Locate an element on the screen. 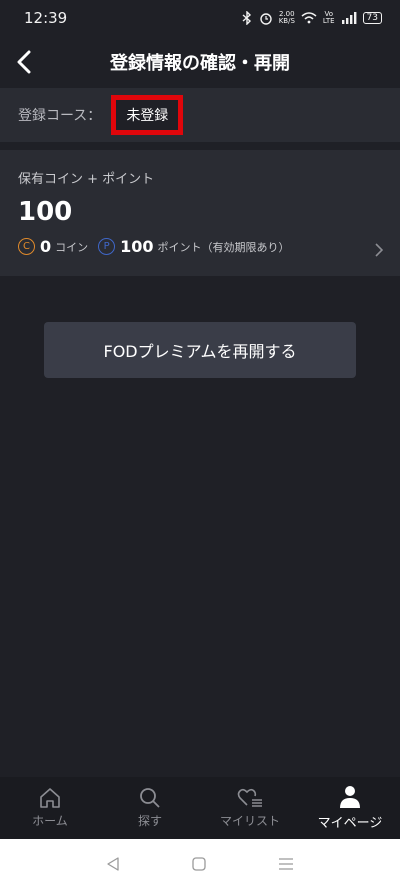 This screenshot has width=400, height=888. status-bar: 12:39 2.00 KB/S Vo LTE 73 is located at coordinates (200, 18).